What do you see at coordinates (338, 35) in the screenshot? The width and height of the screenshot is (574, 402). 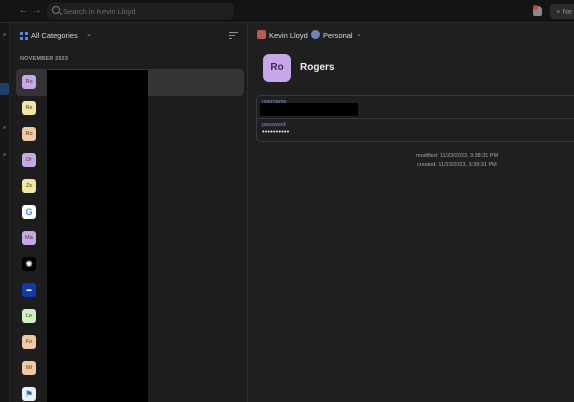 I see `vault-name: Personal` at bounding box center [338, 35].